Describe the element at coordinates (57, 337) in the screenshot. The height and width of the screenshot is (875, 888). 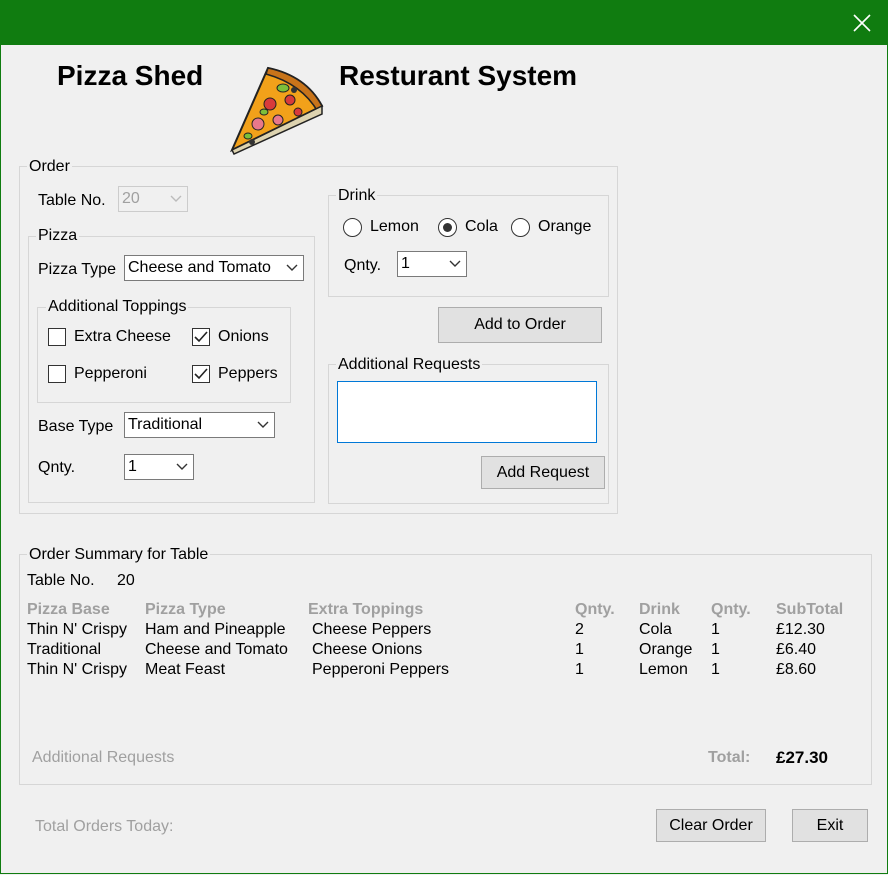
I see `extra-cheese-checkbox` at that location.